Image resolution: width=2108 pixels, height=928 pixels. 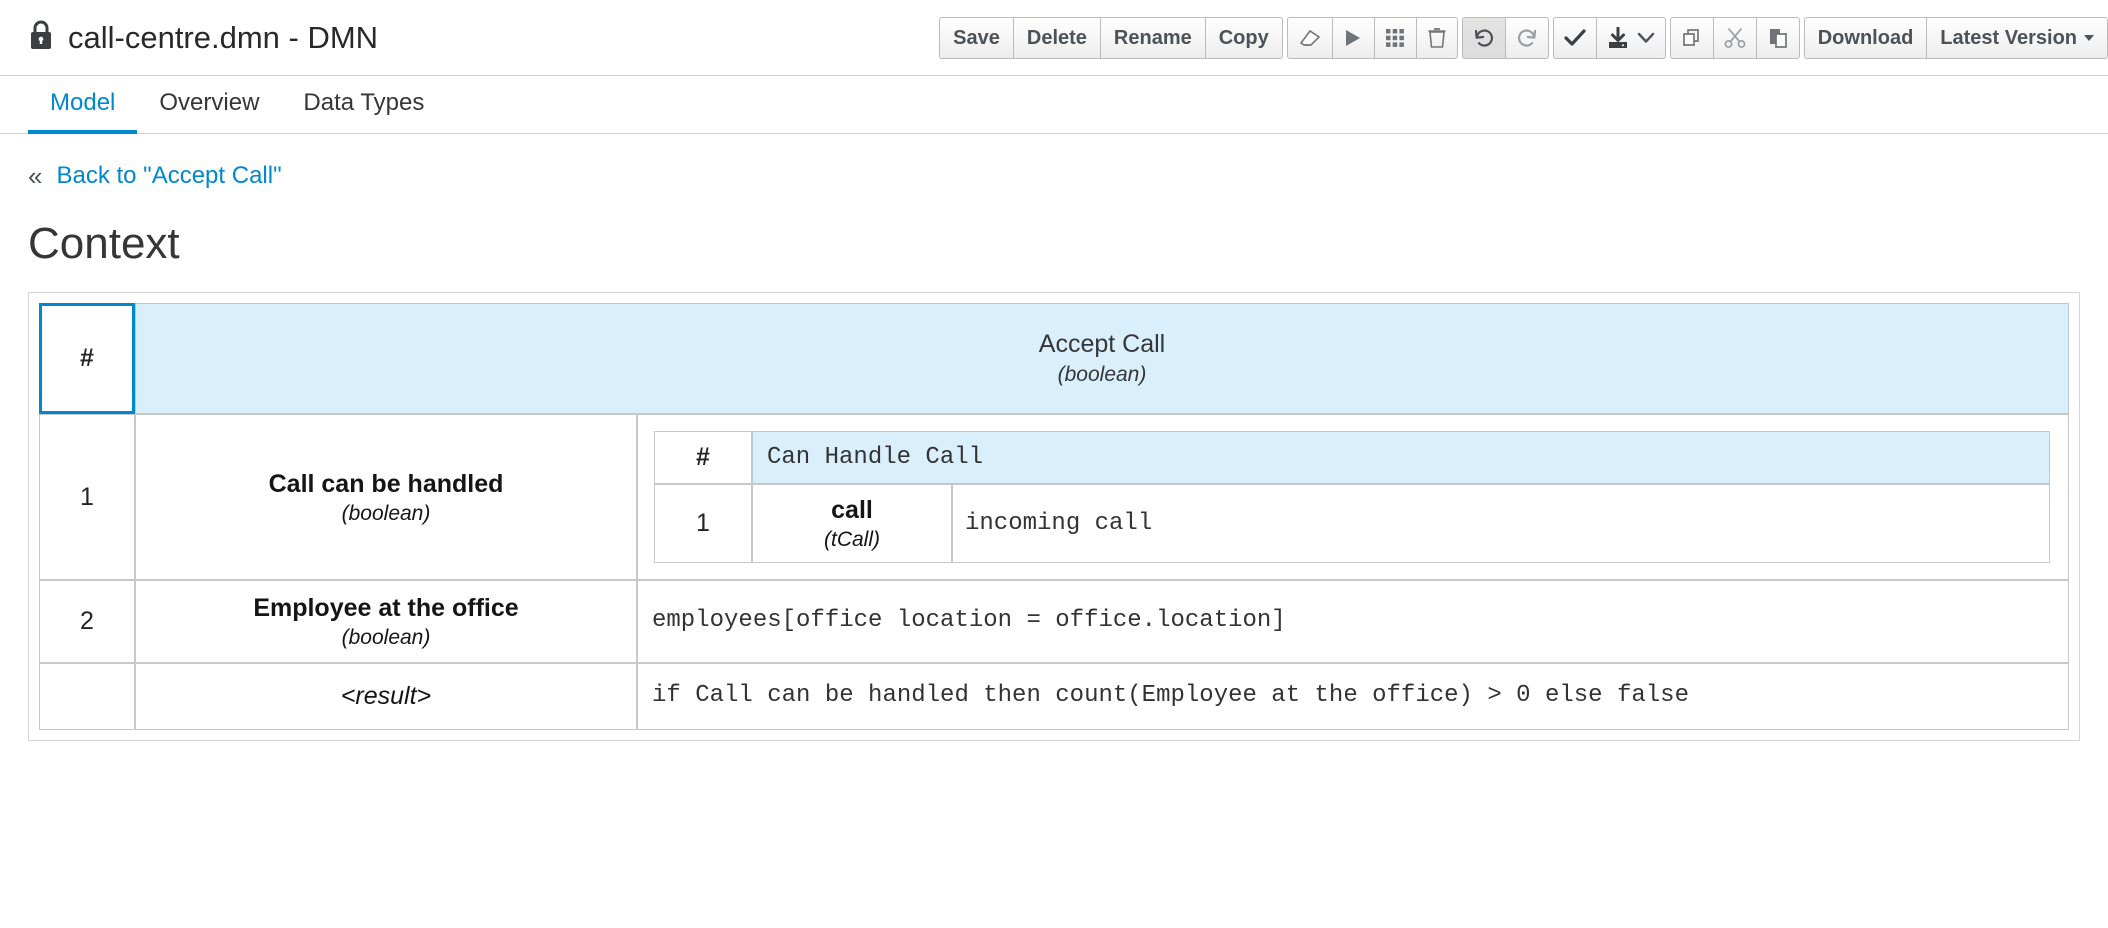 I want to click on copy-pages-icon, so click(x=1692, y=38).